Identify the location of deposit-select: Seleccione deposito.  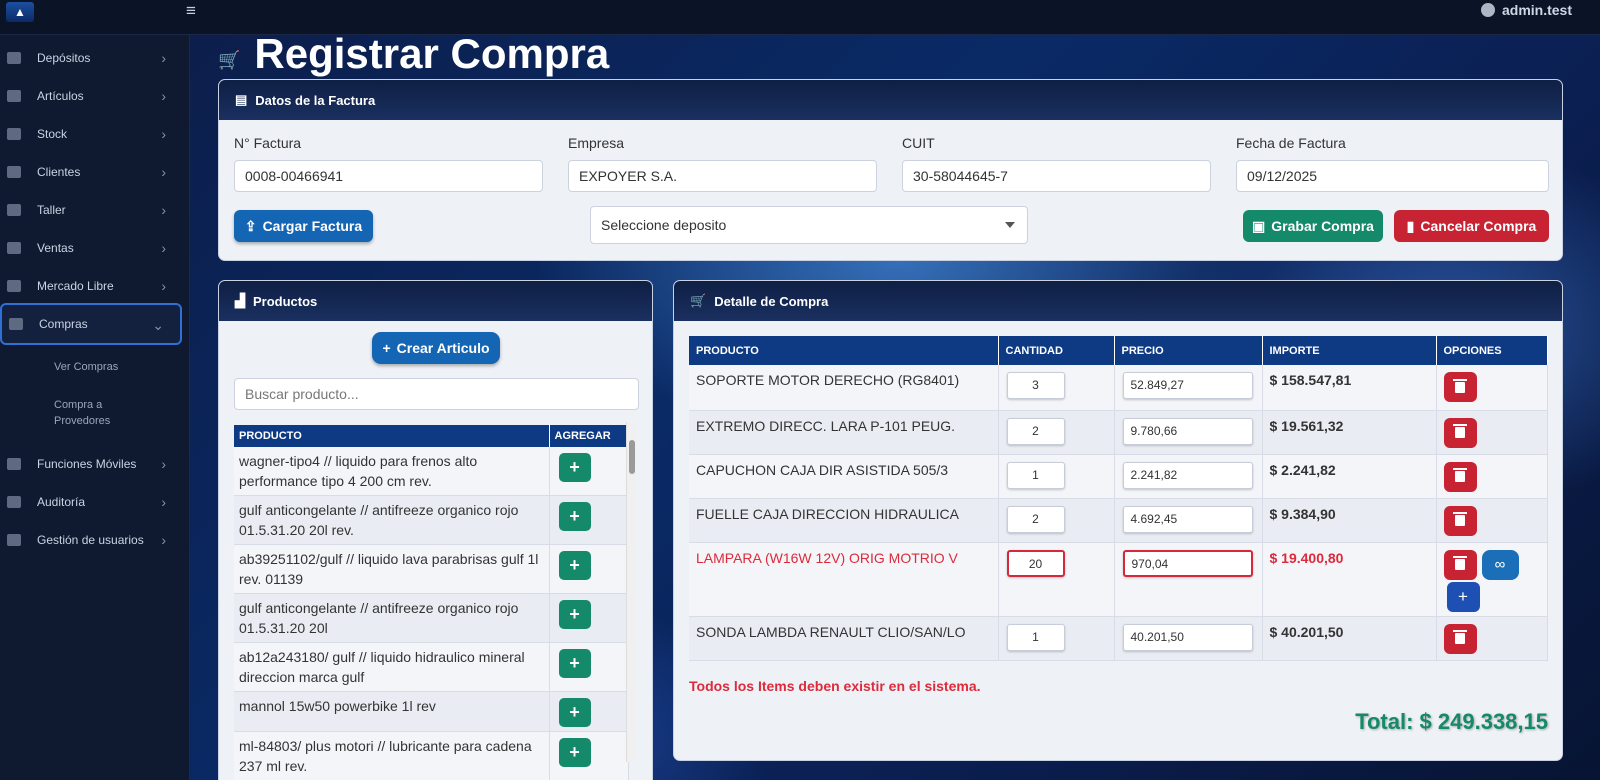
(809, 225).